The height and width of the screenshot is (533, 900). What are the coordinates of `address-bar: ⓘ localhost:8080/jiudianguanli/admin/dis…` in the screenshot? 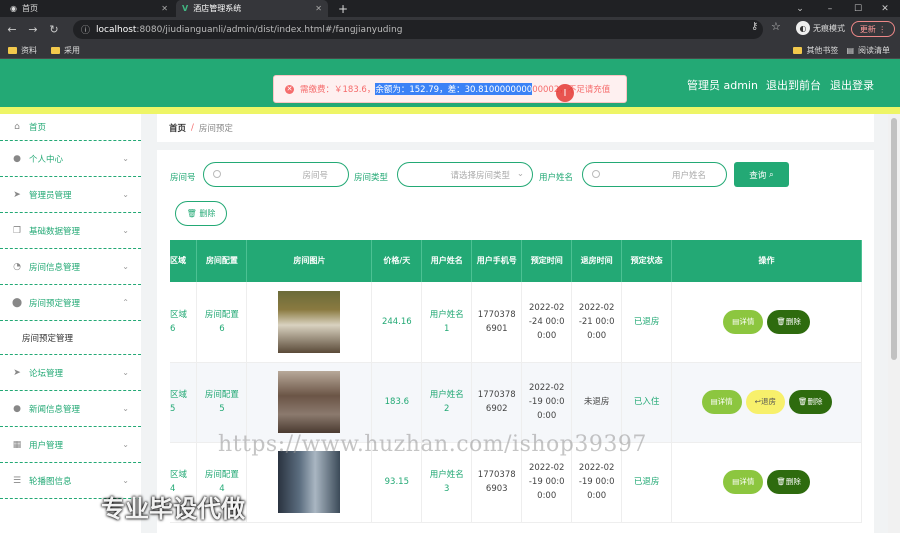 It's located at (418, 29).